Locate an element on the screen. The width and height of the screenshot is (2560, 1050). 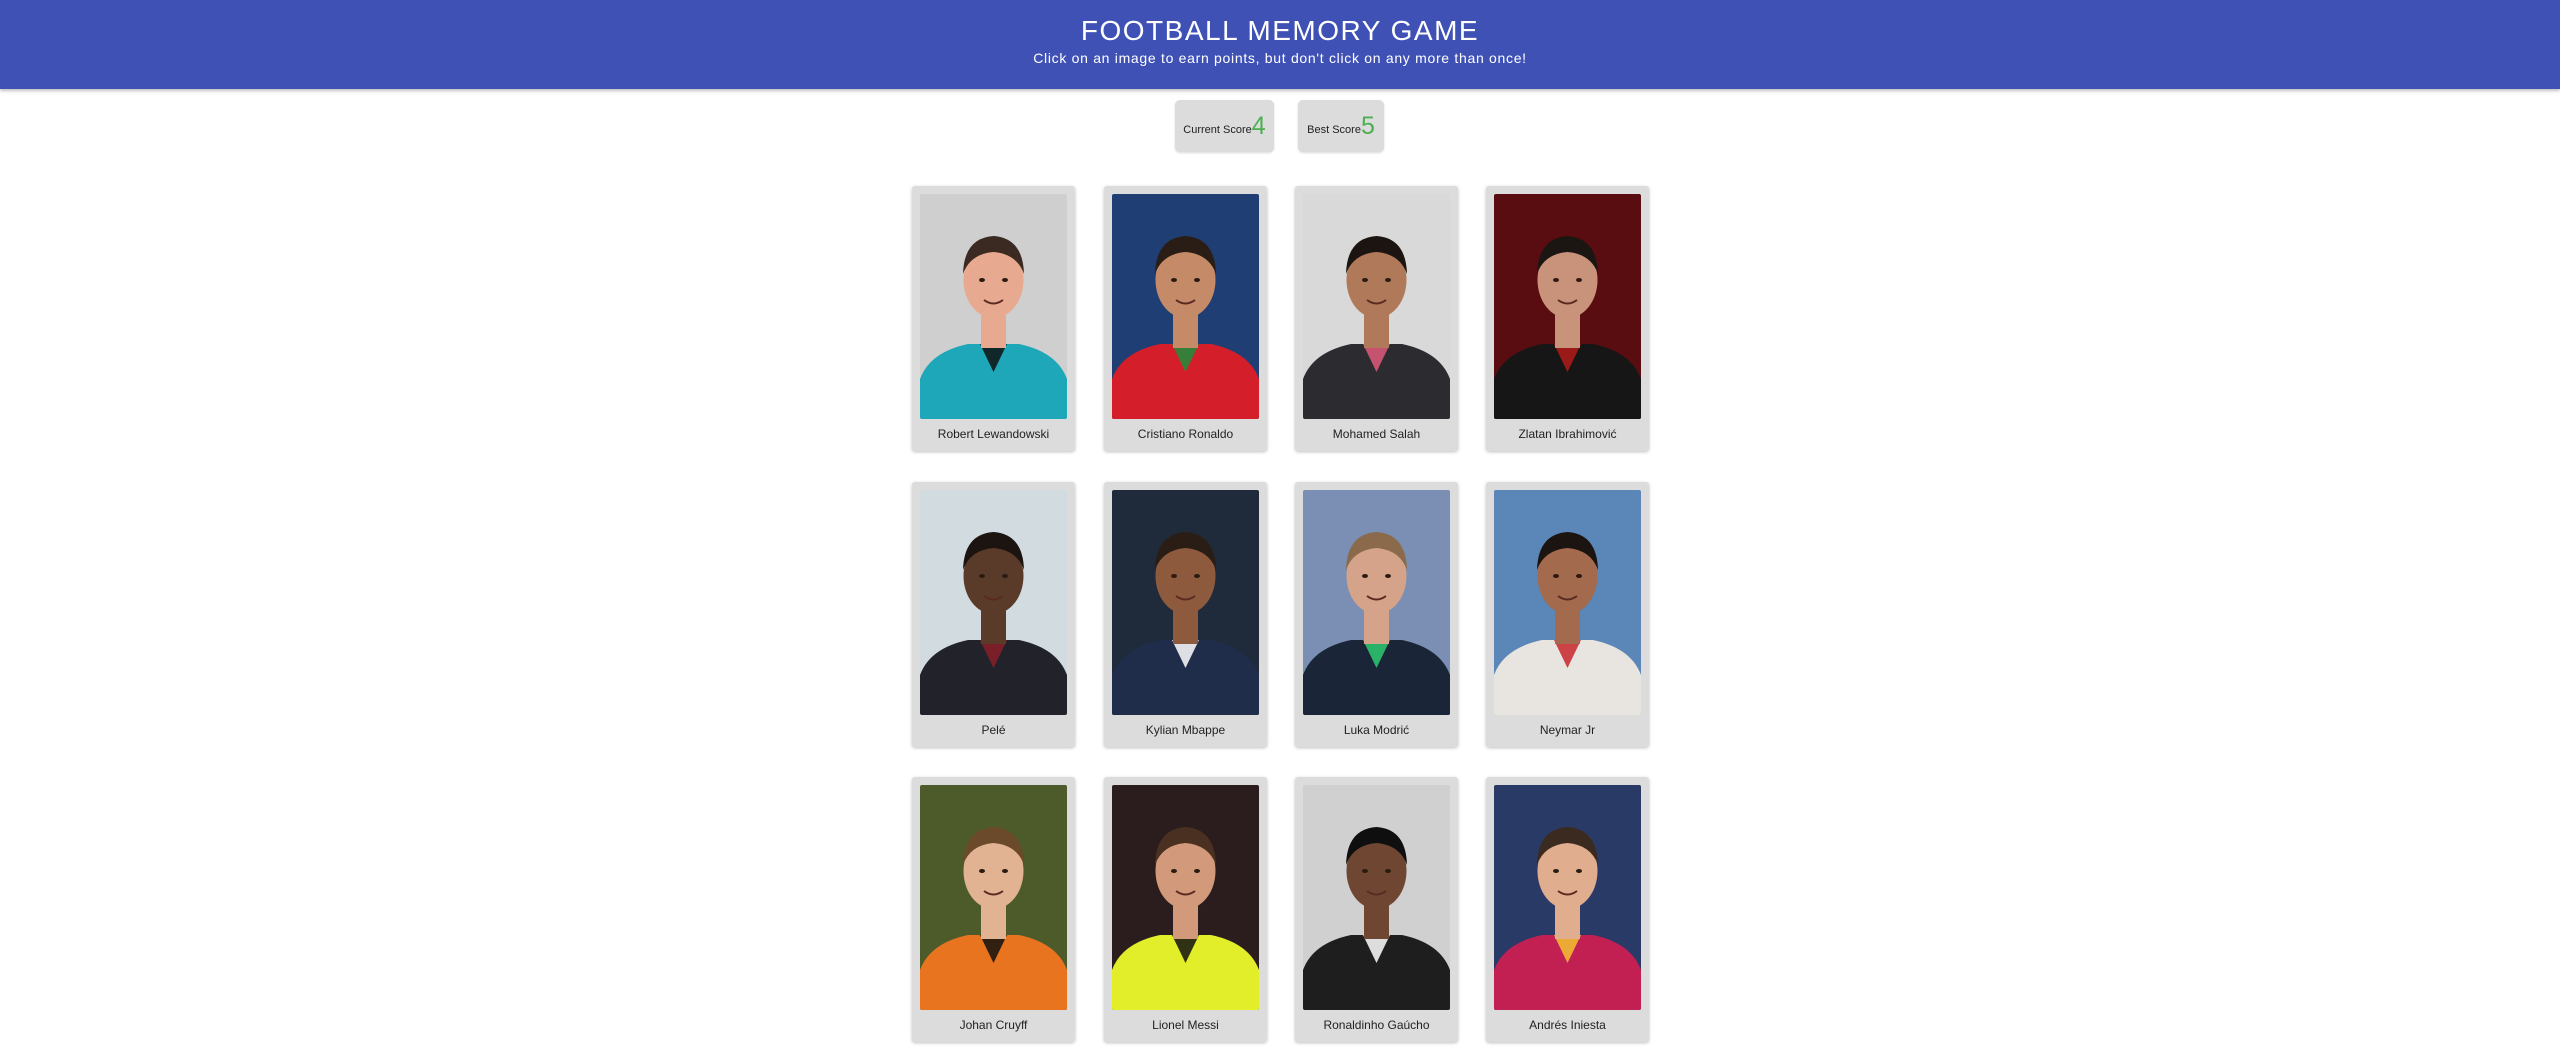
player-card-johan-cruyff: Johan Cruyff is located at coordinates (993, 909).